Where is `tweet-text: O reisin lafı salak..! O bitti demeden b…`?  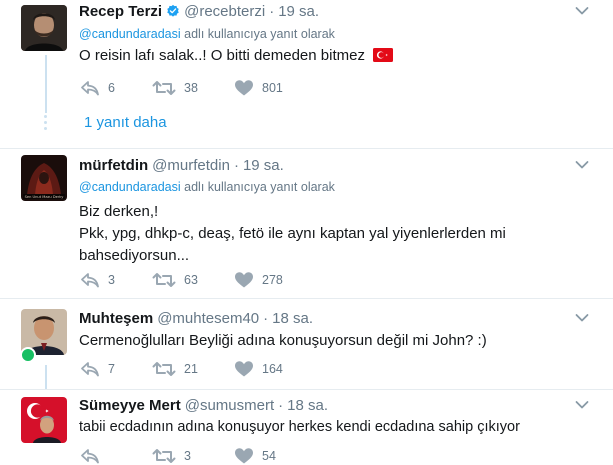
tweet-text: O reisin lafı salak..! O bitti demeden b… is located at coordinates (329, 55).